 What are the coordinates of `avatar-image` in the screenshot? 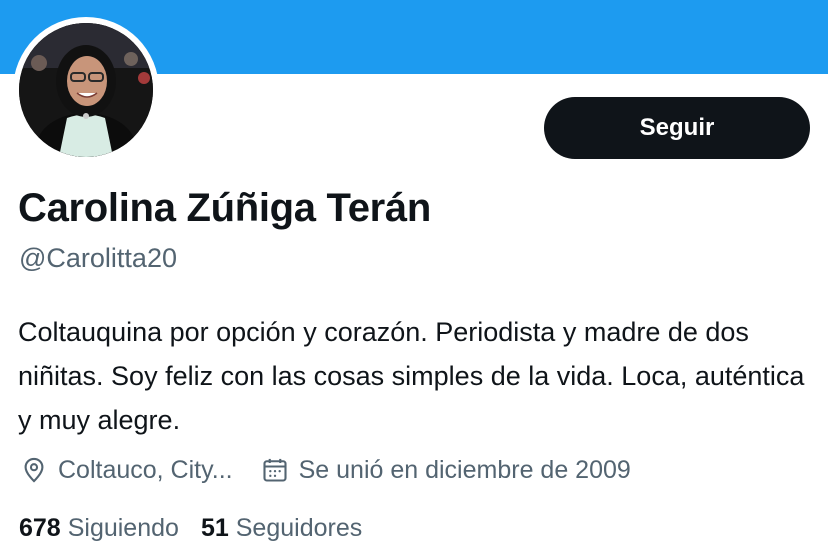 It's located at (86, 90).